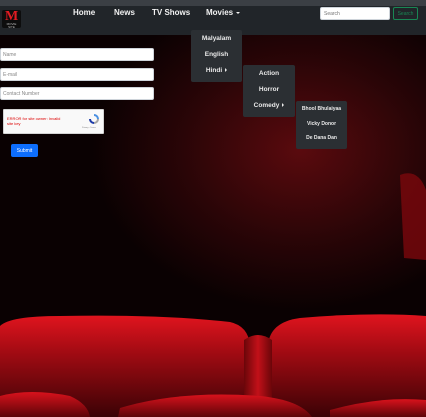 This screenshot has height=417, width=426. What do you see at coordinates (355, 13) in the screenshot?
I see `search-input` at bounding box center [355, 13].